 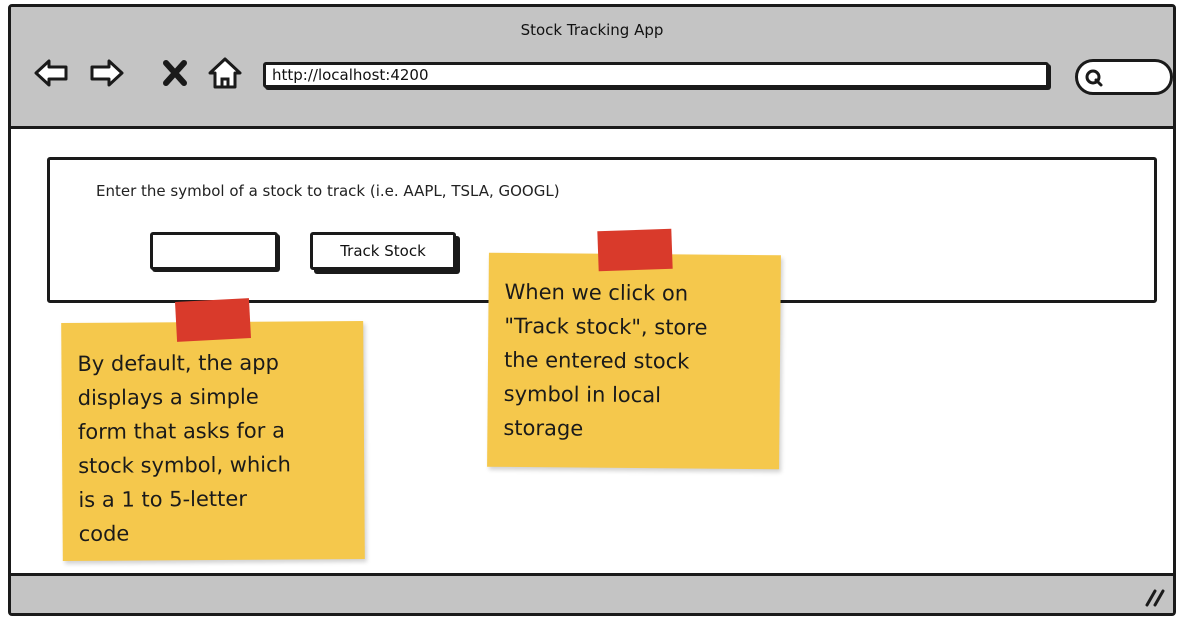 I want to click on forward-arrow-icon, so click(x=107, y=73).